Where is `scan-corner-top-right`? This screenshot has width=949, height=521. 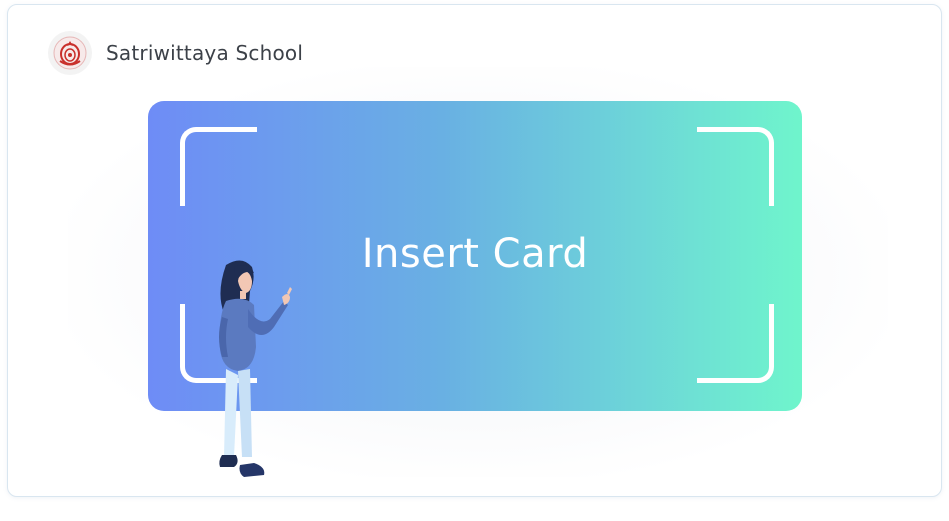
scan-corner-top-right is located at coordinates (735, 166).